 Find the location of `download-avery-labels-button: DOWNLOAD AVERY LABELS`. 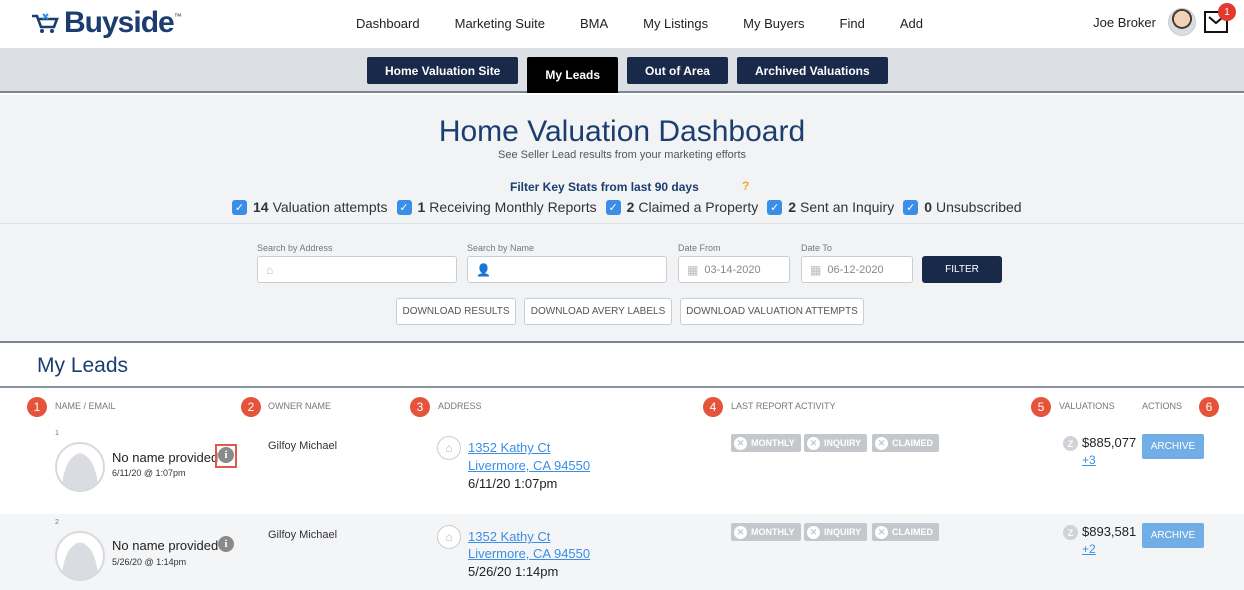

download-avery-labels-button: DOWNLOAD AVERY LABELS is located at coordinates (598, 311).